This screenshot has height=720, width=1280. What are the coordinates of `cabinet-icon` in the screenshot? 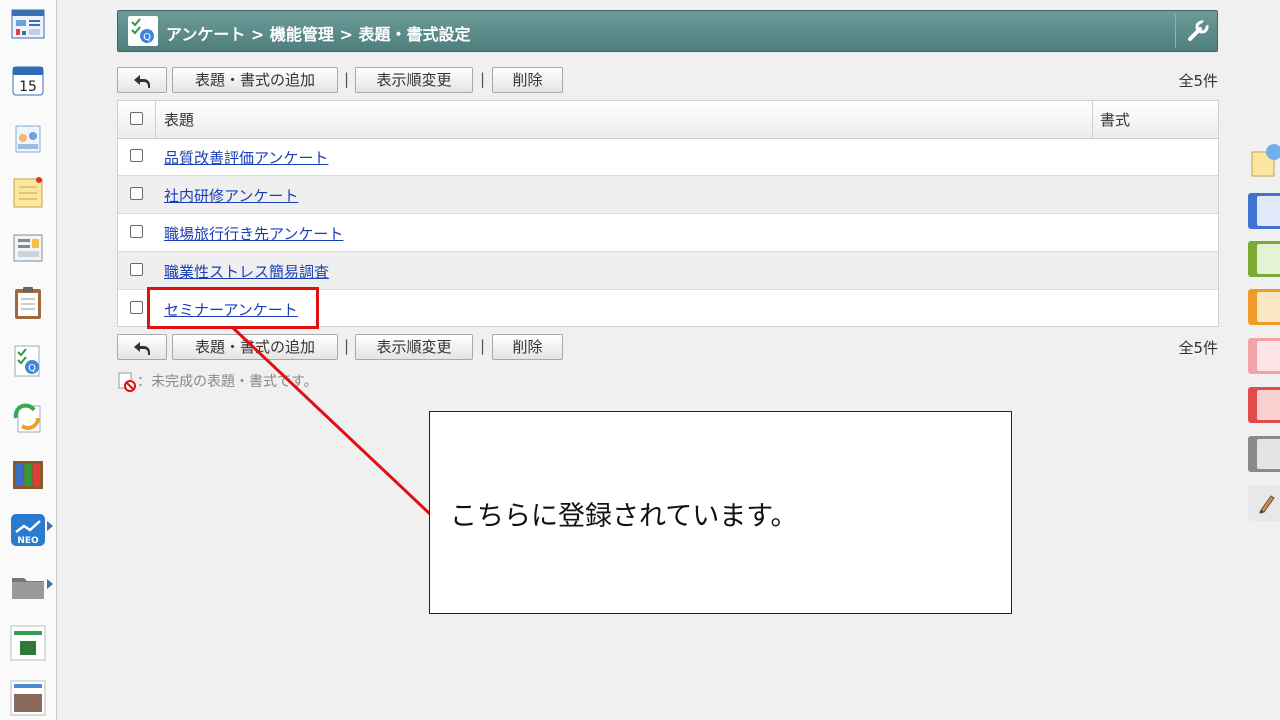 It's located at (28, 474).